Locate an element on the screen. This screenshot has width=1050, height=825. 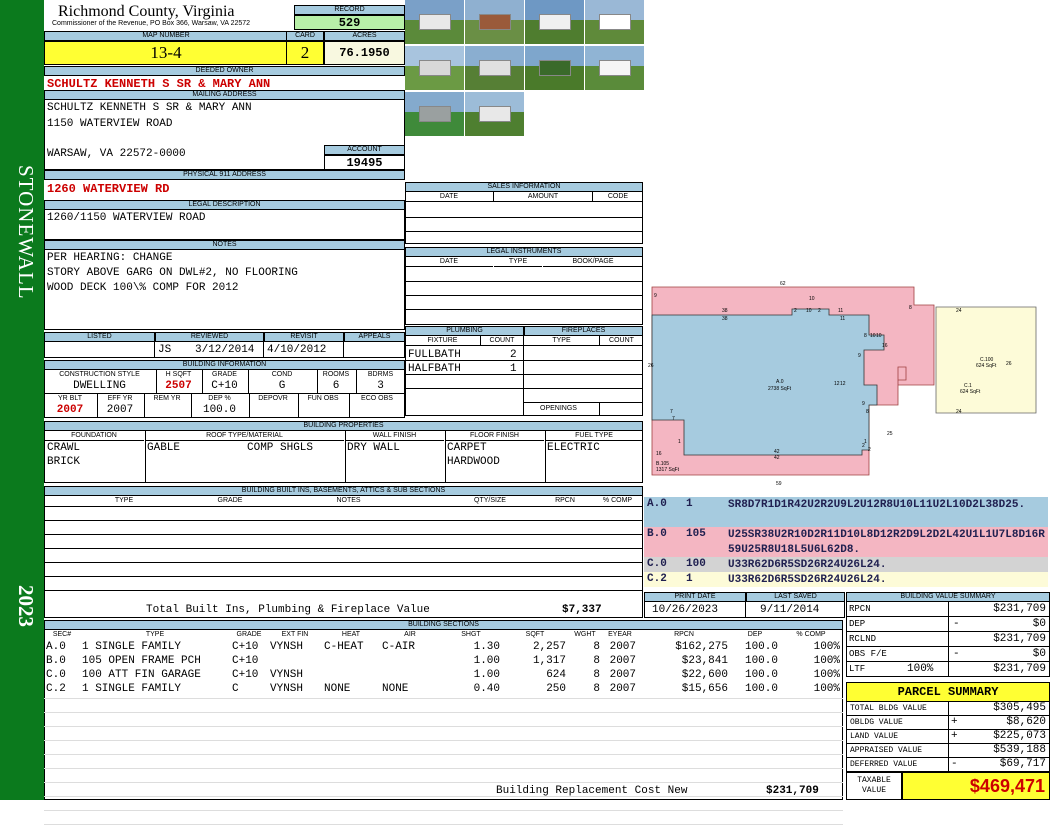
bi-header: ROOMS is located at coordinates (336, 374).